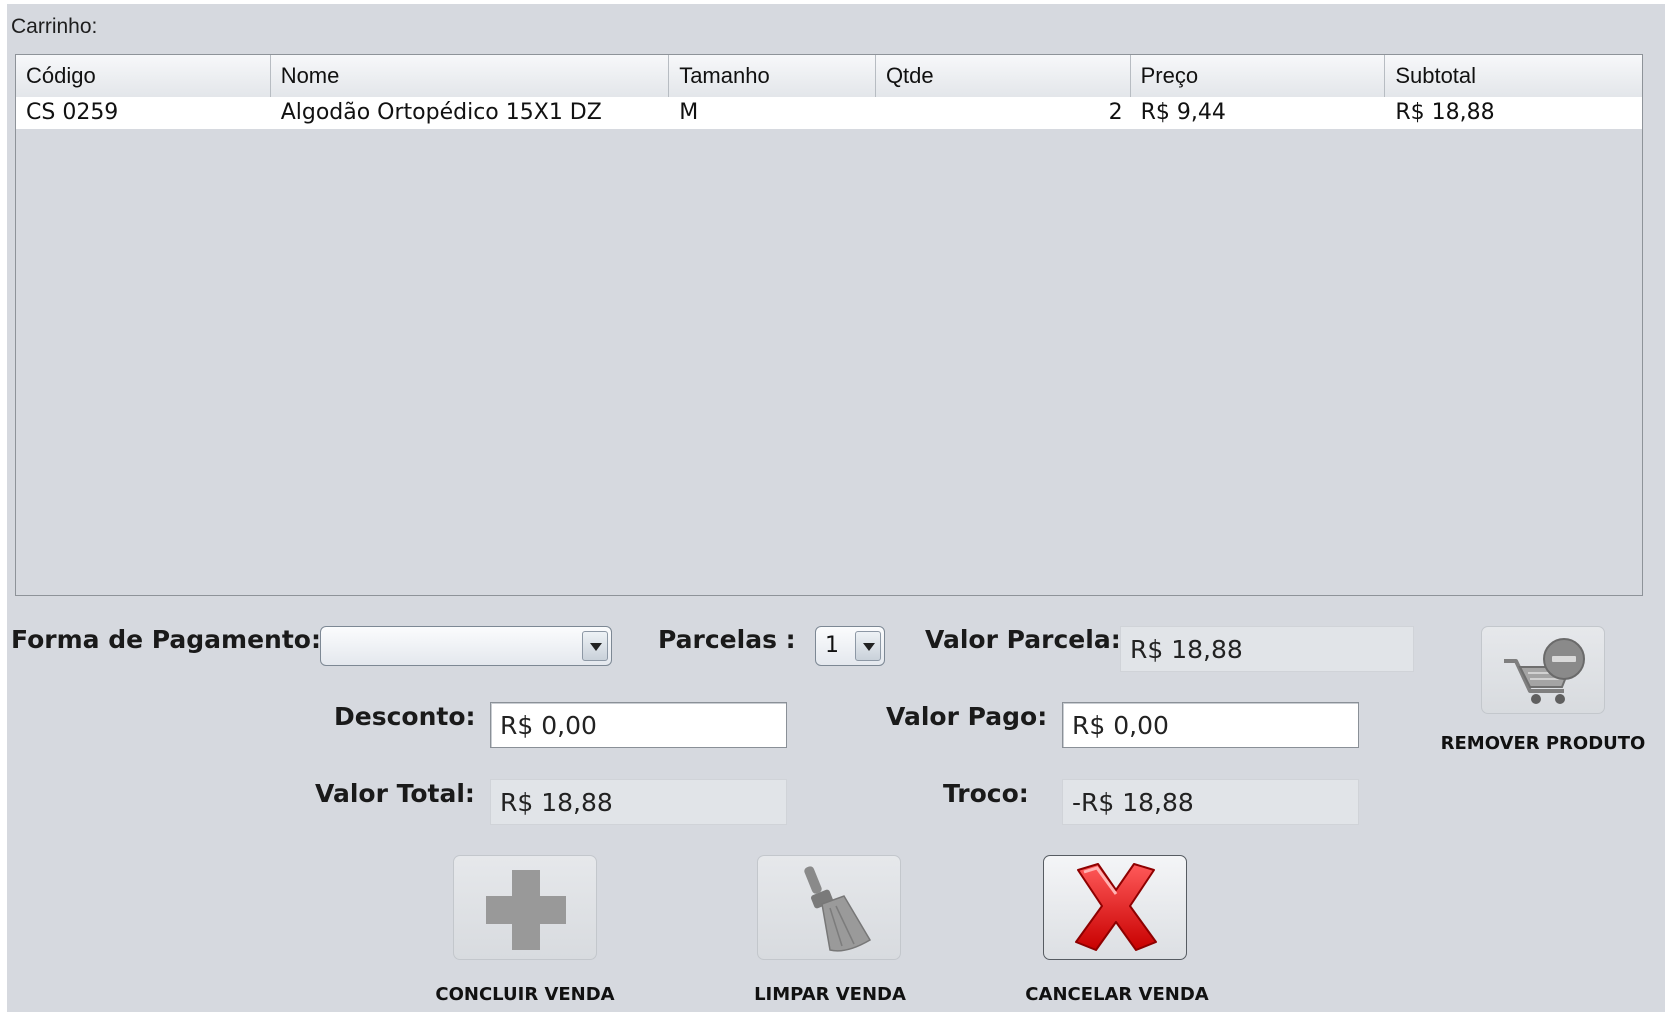  I want to click on parcelas-label: Parcelas :, so click(727, 639).